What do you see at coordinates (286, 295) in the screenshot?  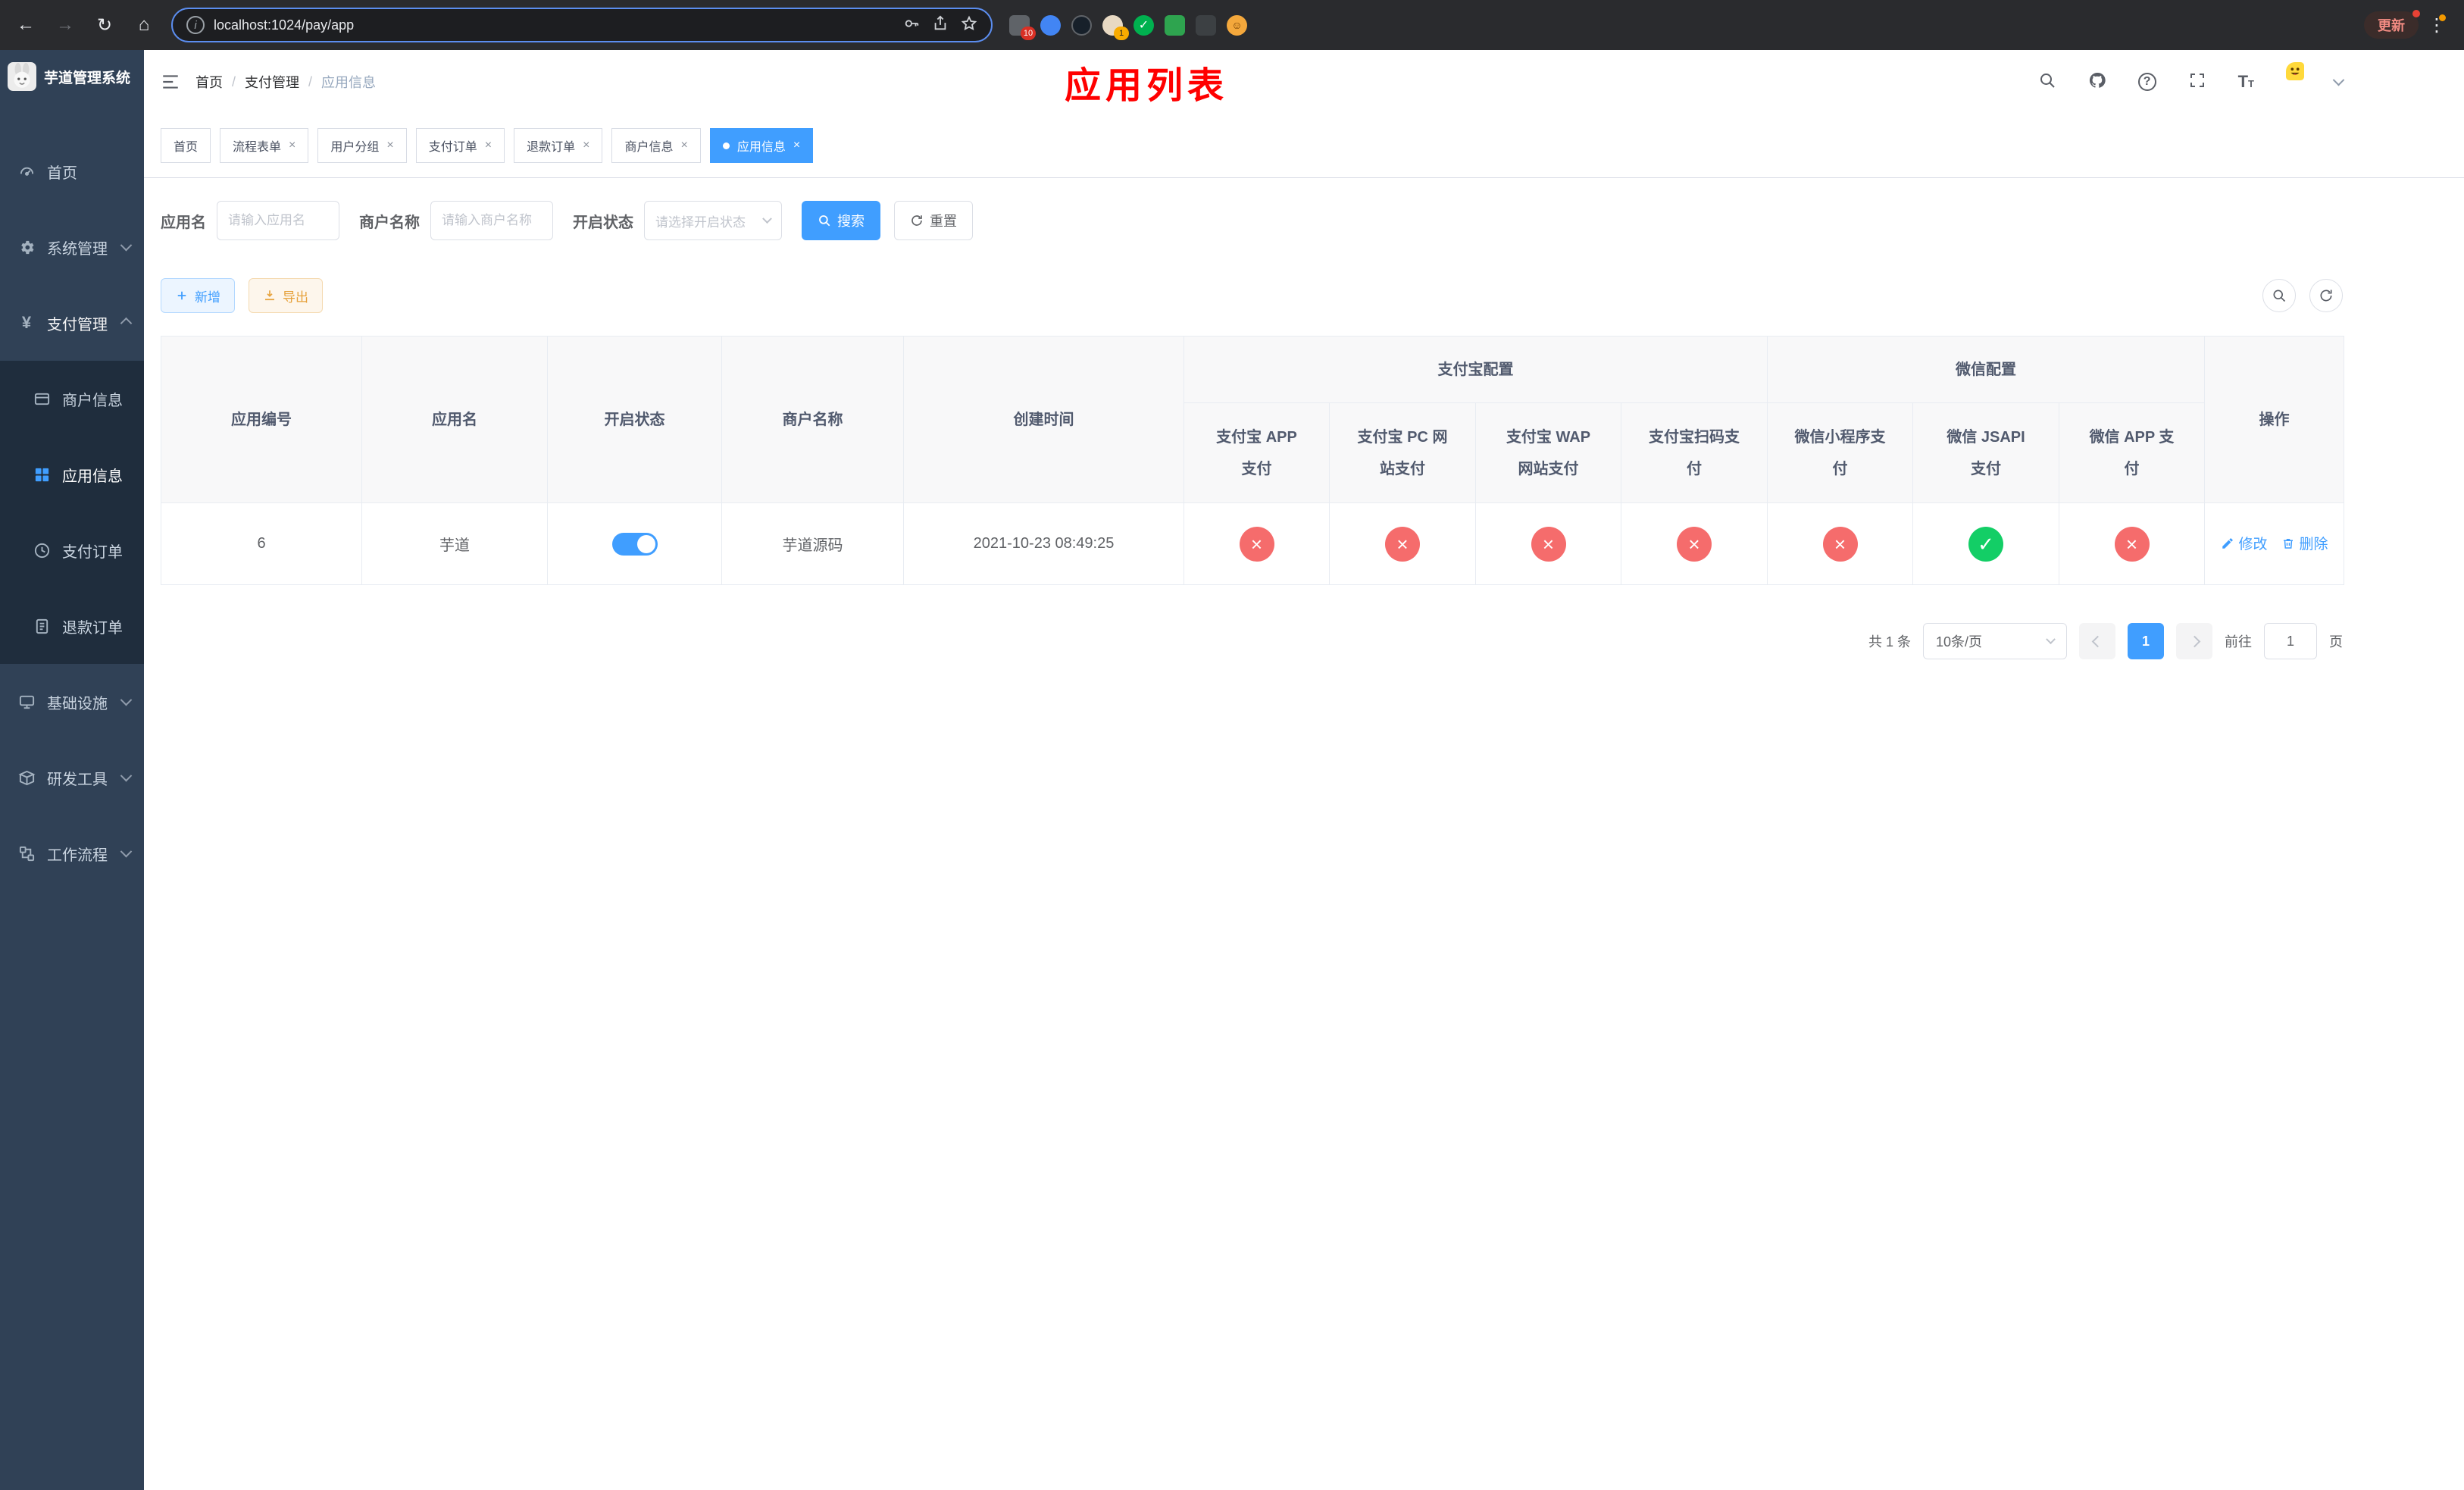 I see `export-button: 导出` at bounding box center [286, 295].